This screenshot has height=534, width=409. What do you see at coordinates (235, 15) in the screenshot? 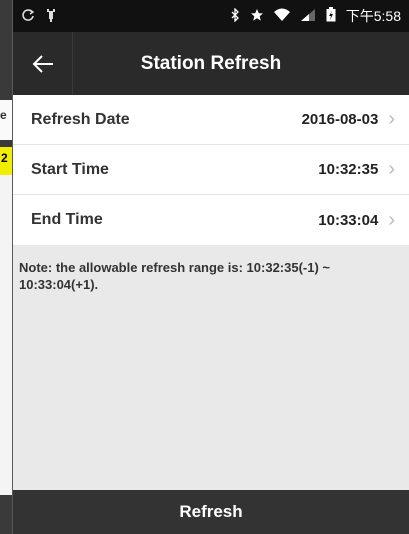
I see `bluetooth-icon` at bounding box center [235, 15].